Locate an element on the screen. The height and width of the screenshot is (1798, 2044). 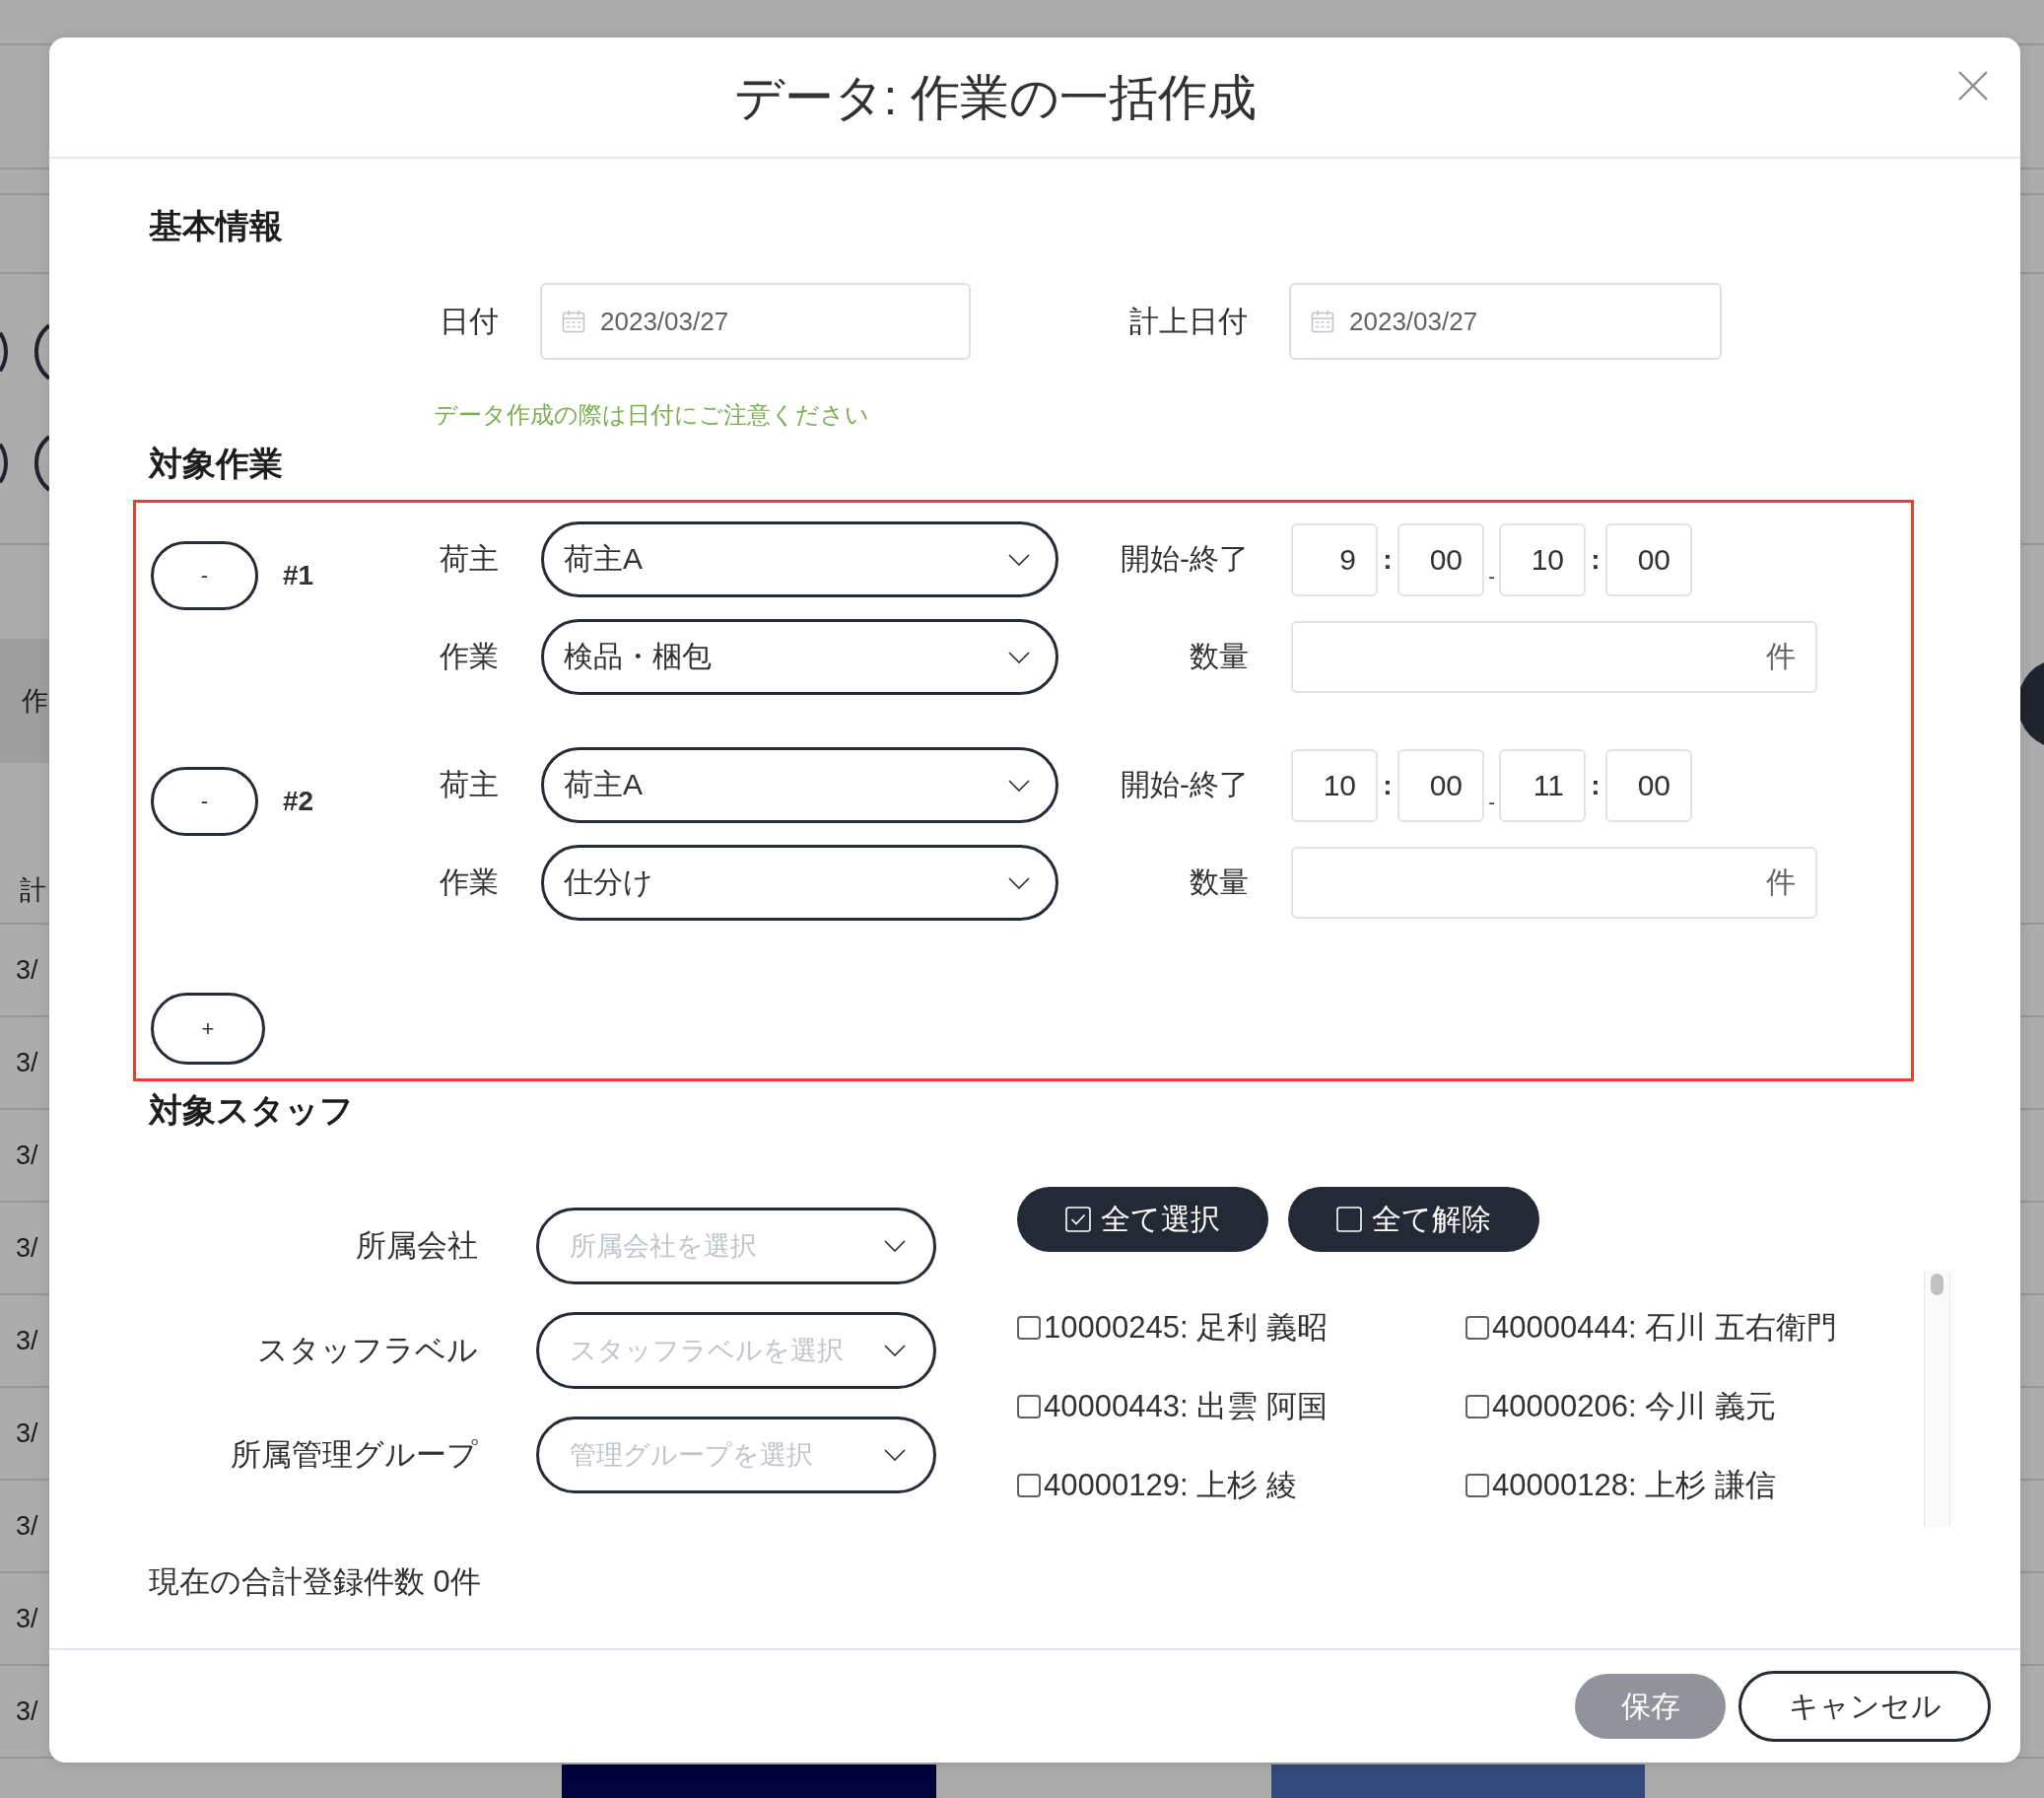
add-task-button: + is located at coordinates (208, 1029).